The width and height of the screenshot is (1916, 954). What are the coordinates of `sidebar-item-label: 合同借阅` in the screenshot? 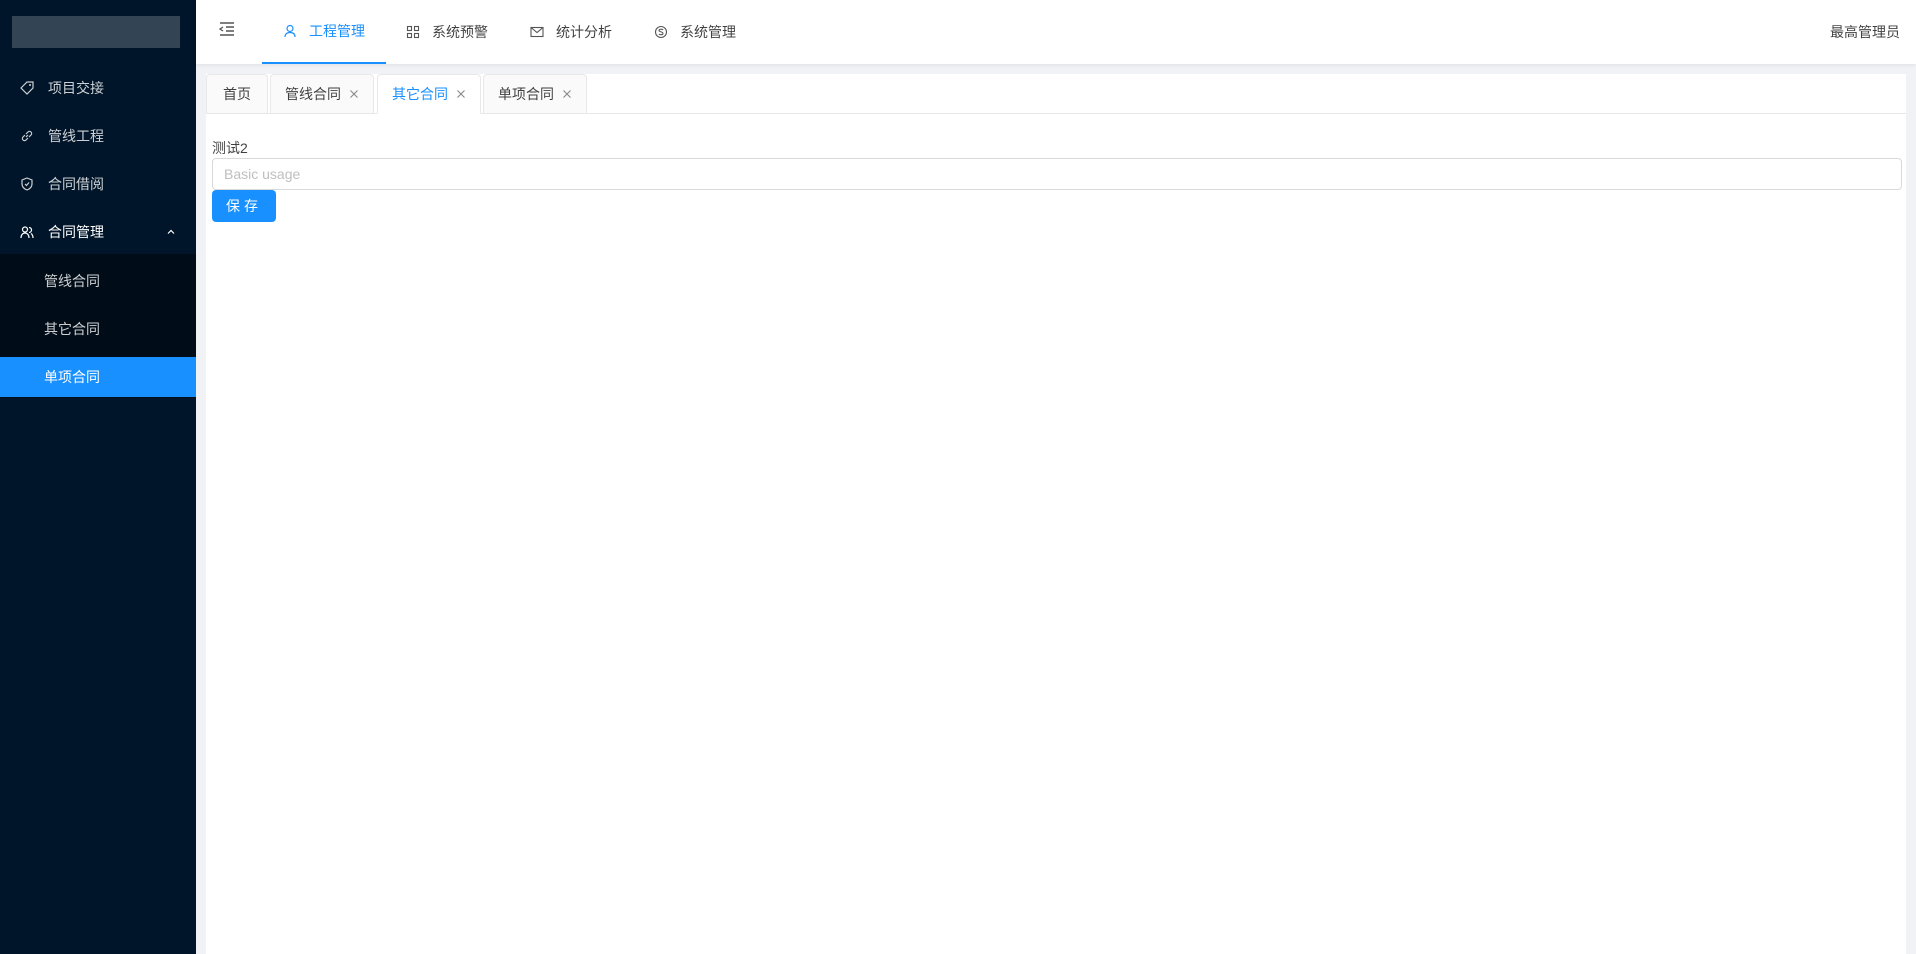 It's located at (76, 184).